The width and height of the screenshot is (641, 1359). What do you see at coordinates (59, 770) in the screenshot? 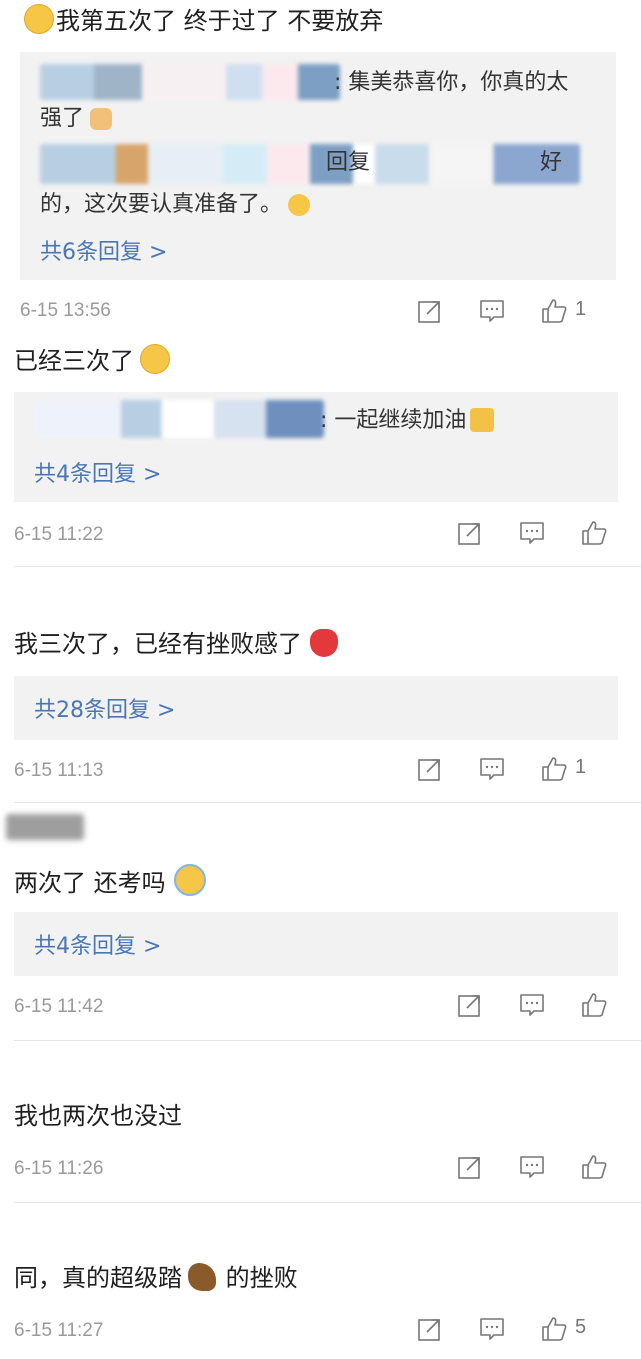
I see `timestamp: 6-15 11:13` at bounding box center [59, 770].